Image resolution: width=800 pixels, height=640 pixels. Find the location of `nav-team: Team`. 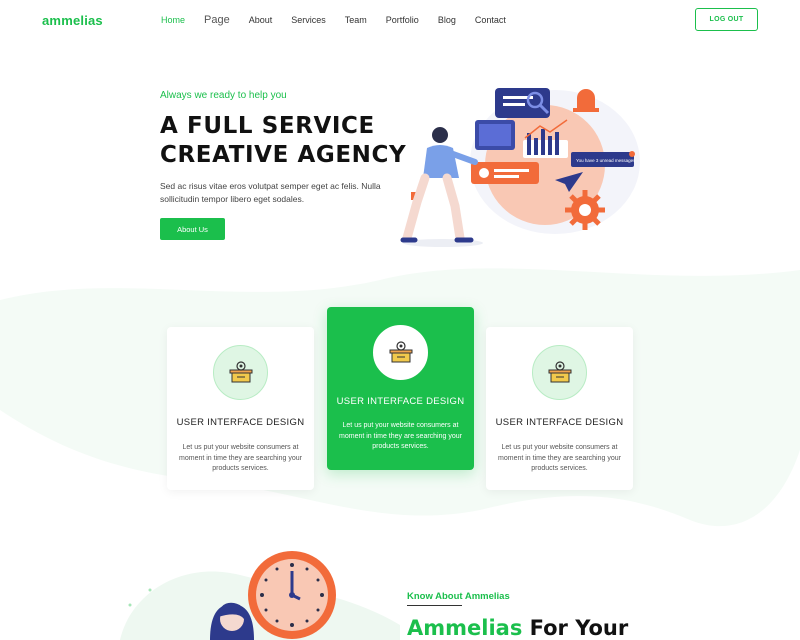

nav-team: Team is located at coordinates (356, 20).